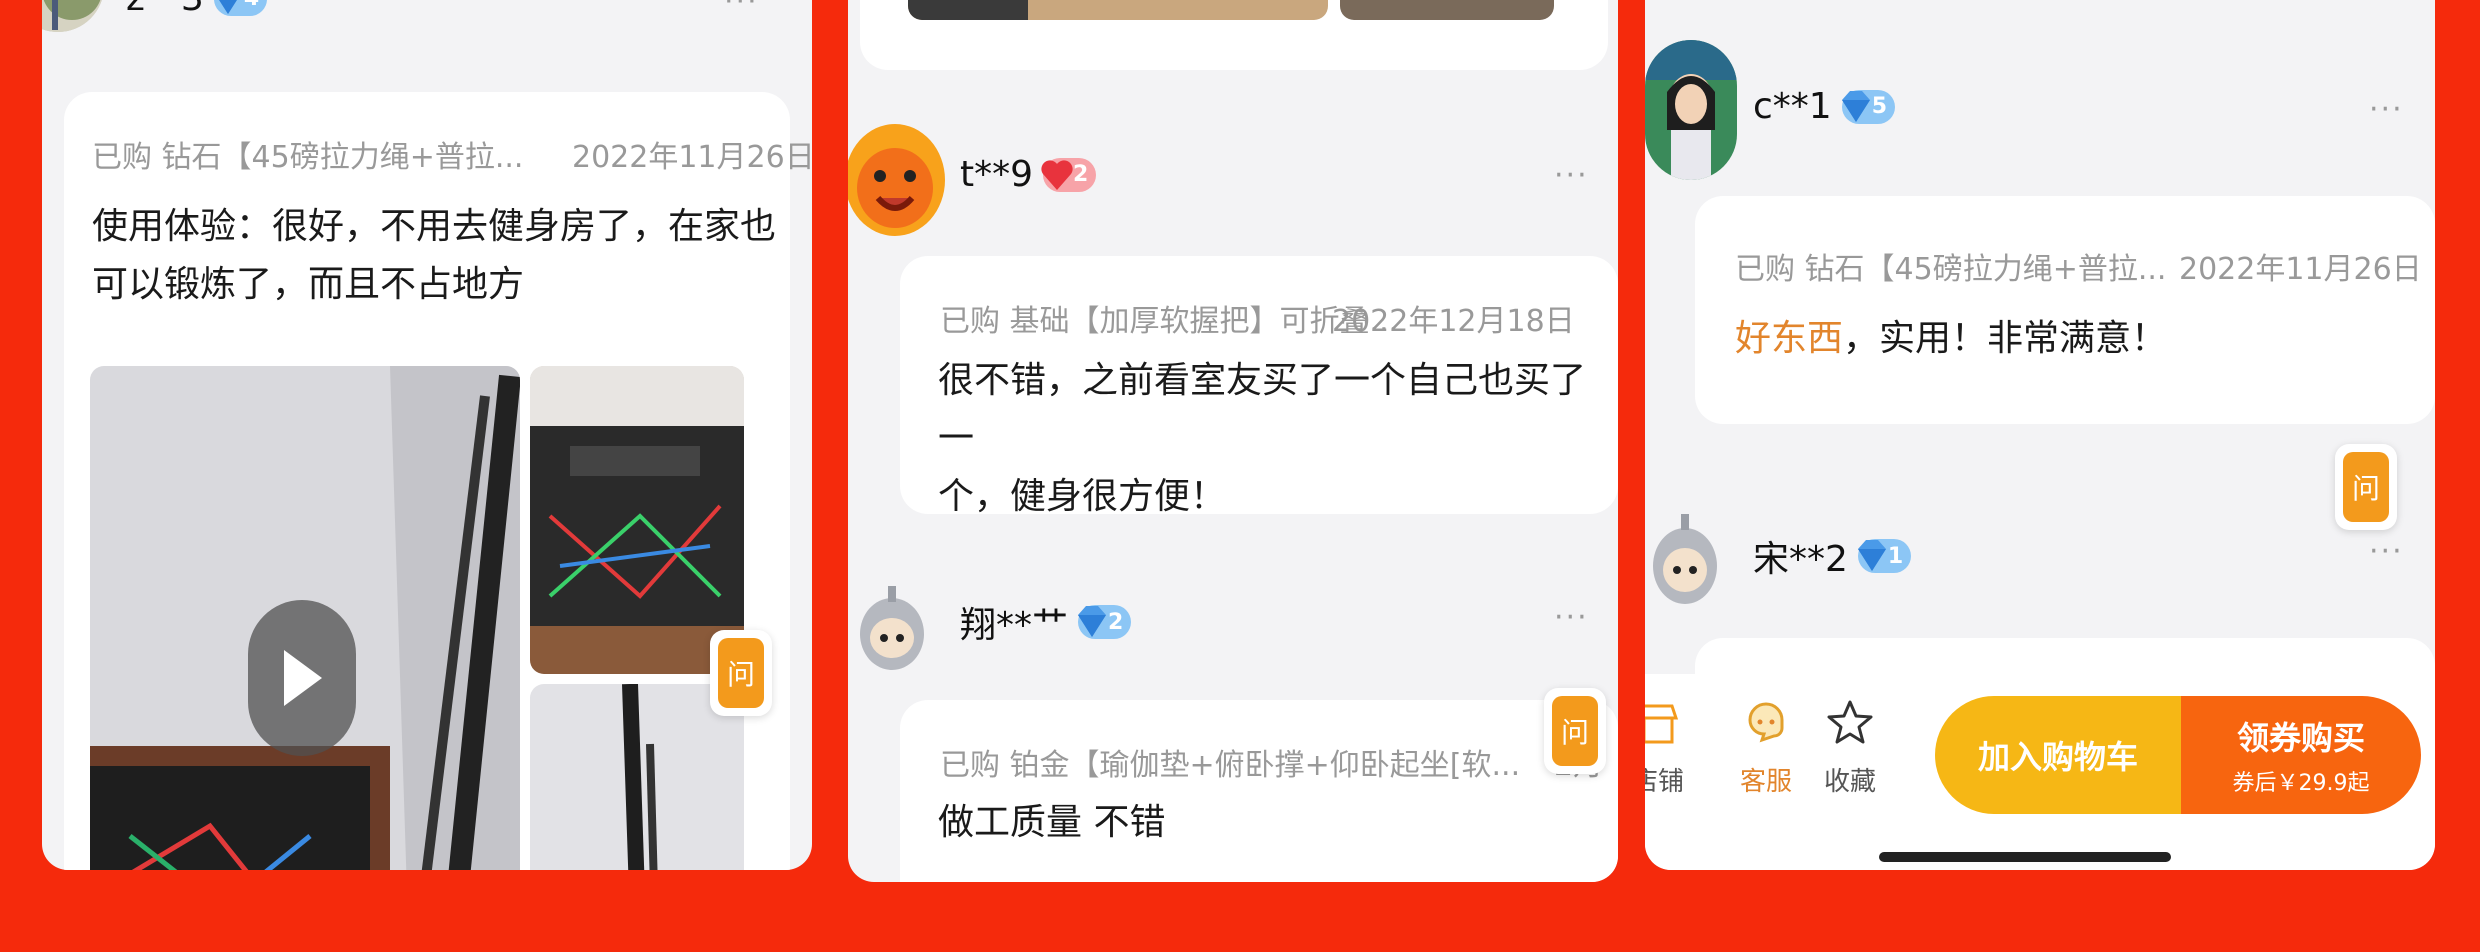  I want to click on username: 翔**艹 2, so click(1046, 622).